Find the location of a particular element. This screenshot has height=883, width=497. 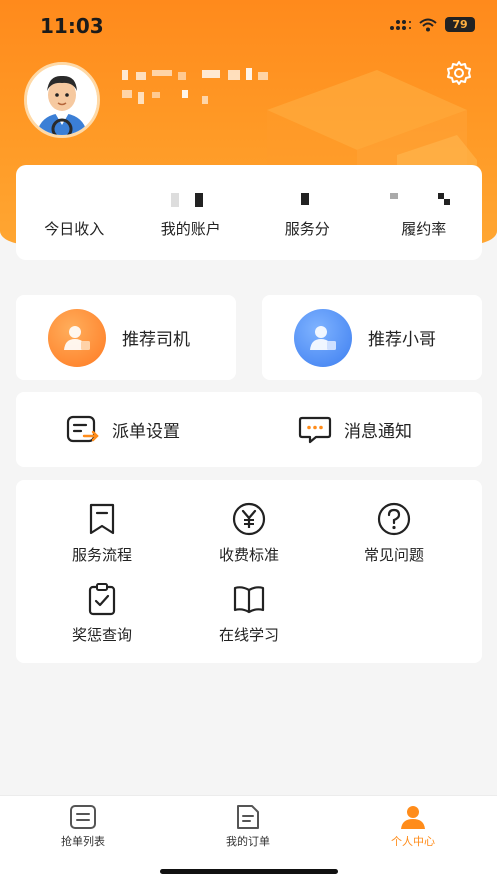

tool-online-learning: 在线学习 is located at coordinates (249, 613).